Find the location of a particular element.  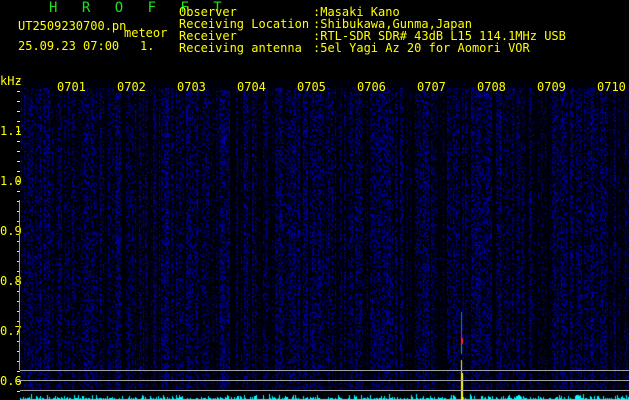

time-label: 0703 is located at coordinates (191, 87).